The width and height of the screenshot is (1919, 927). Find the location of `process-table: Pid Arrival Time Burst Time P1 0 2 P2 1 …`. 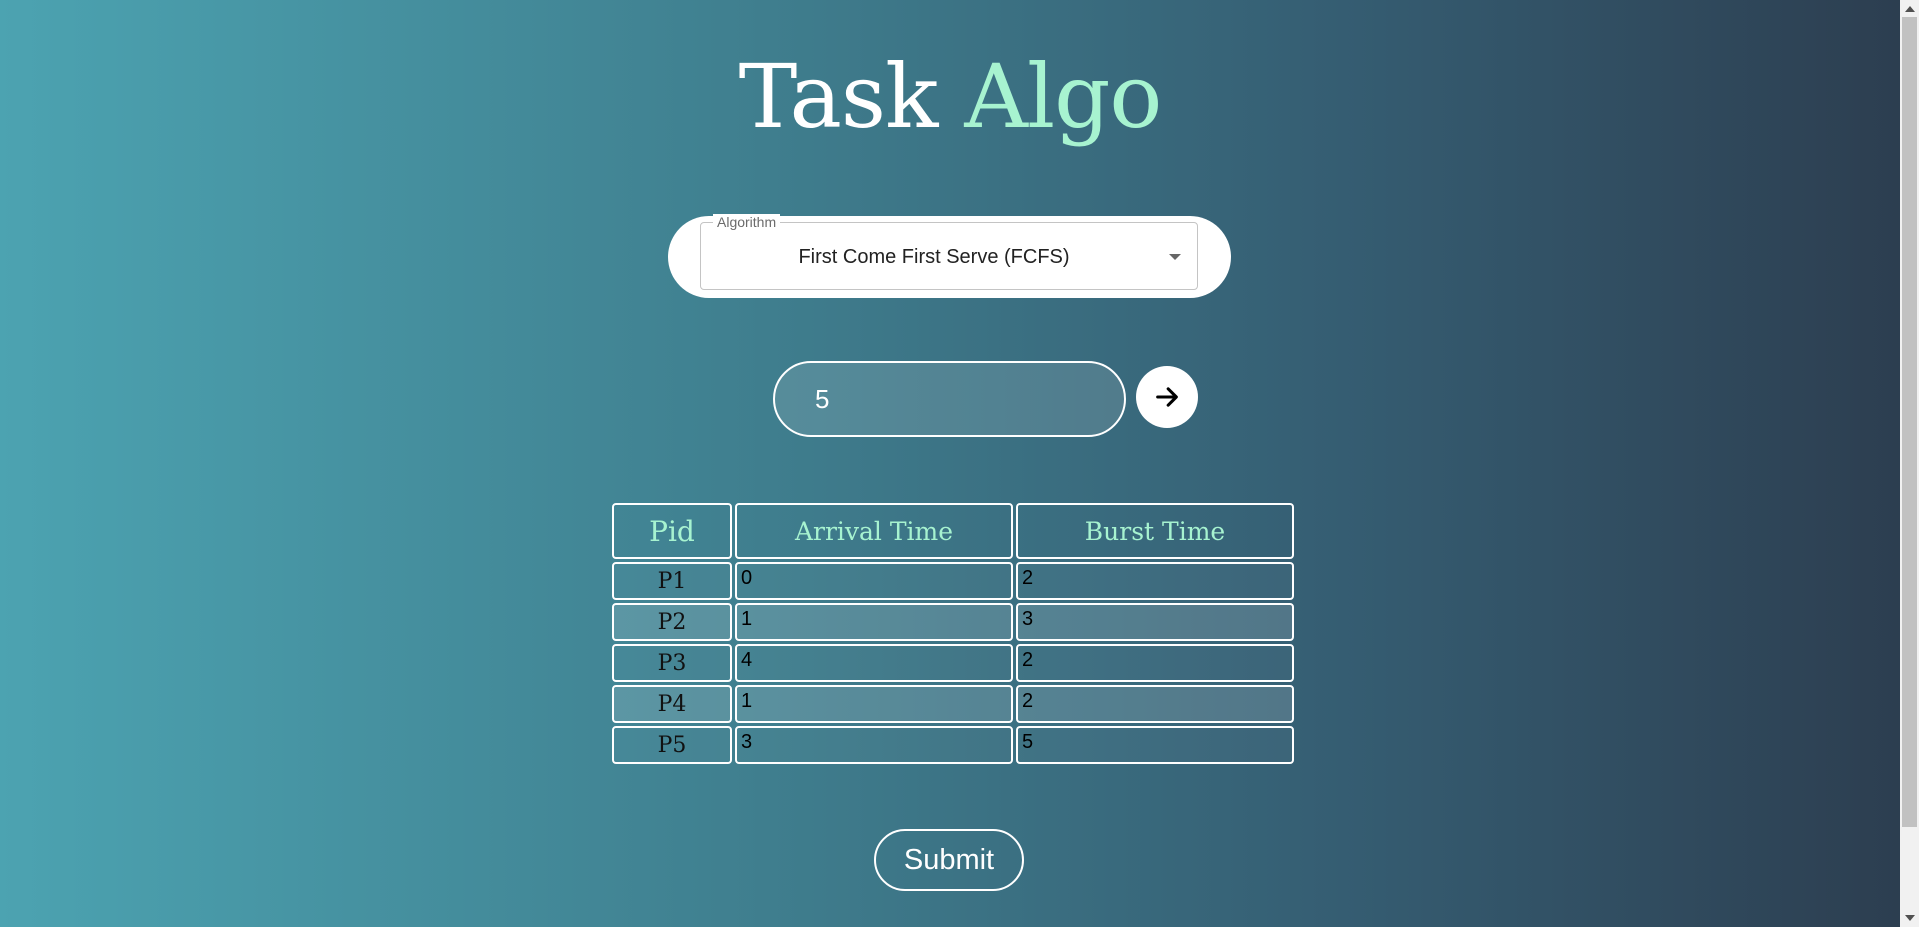

process-table: Pid Arrival Time Burst Time P1 0 2 P2 1 … is located at coordinates (953, 633).